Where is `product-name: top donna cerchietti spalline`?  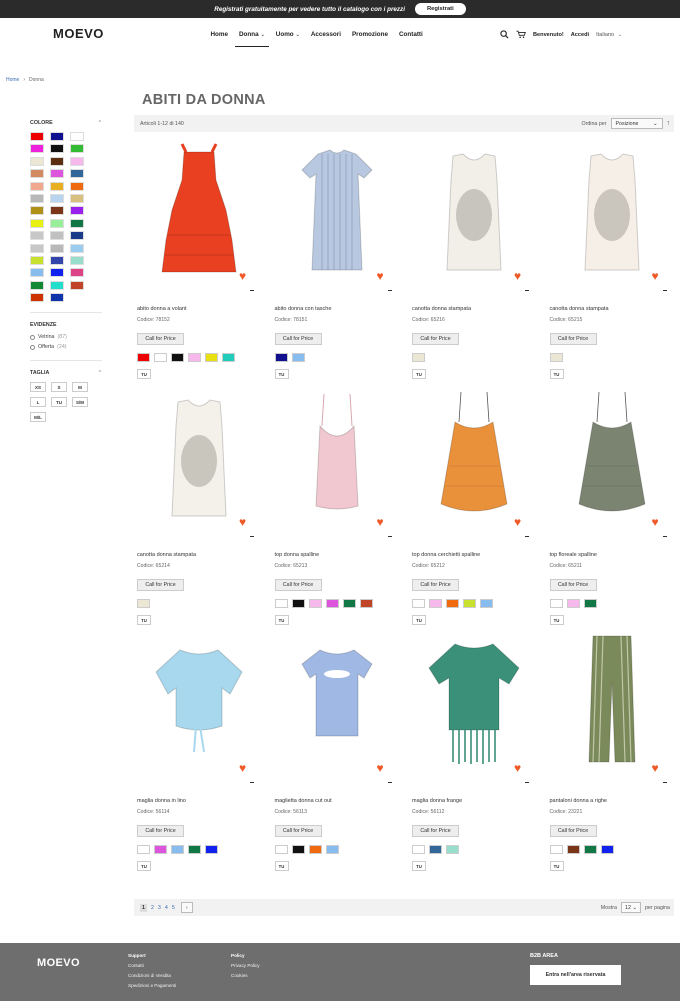
product-name: top donna cerchietti spalline is located at coordinates (446, 555).